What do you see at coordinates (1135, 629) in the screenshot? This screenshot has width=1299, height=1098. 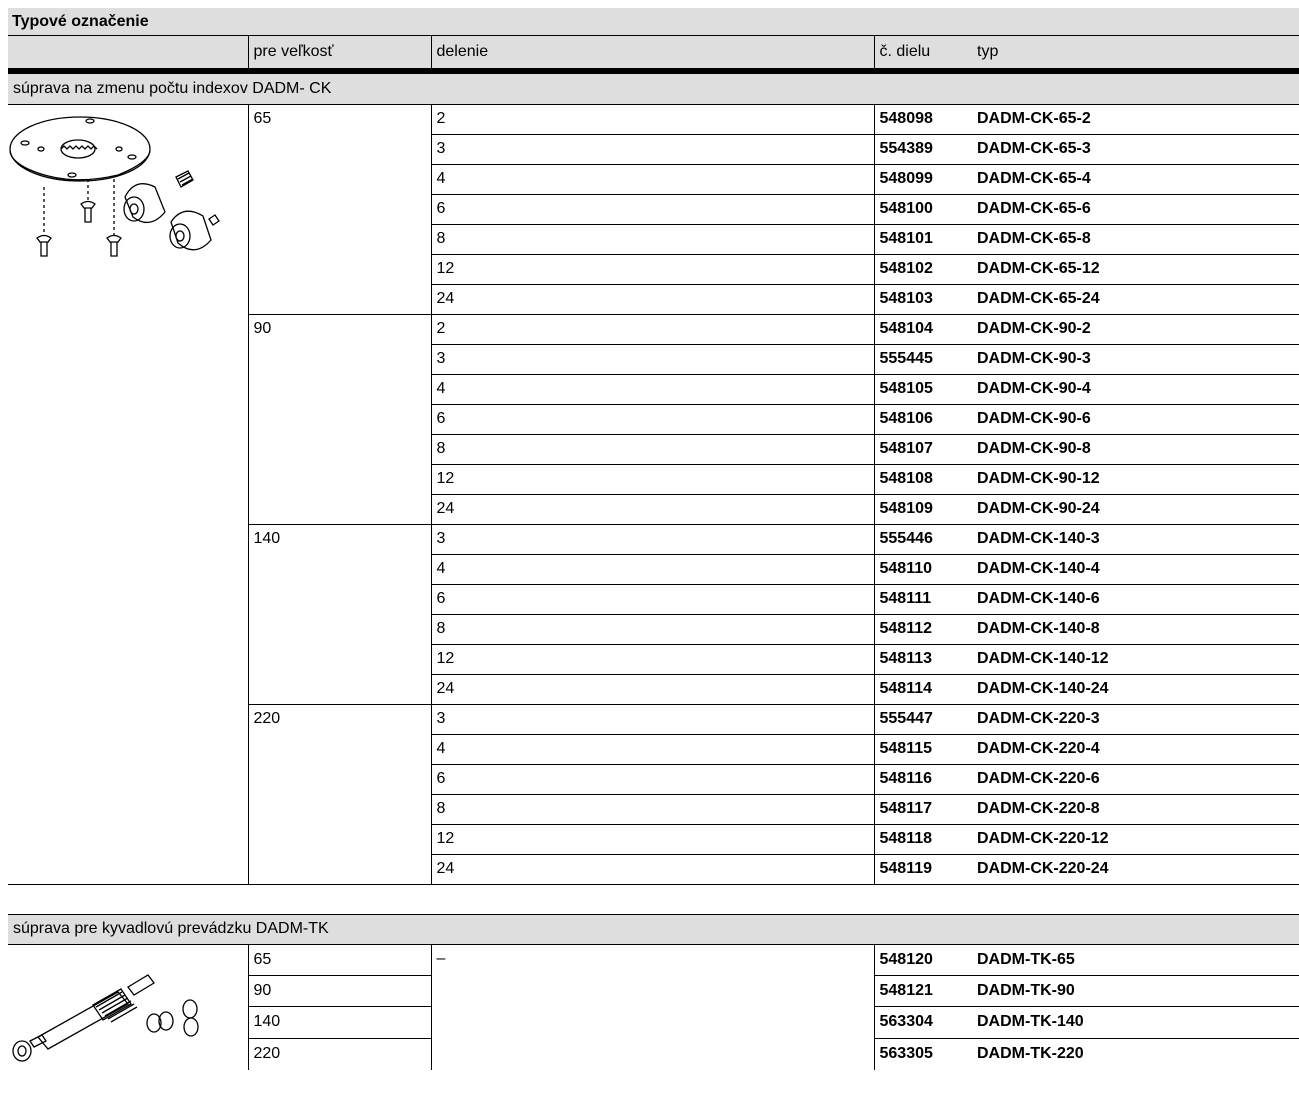 I see `type-cell: DADM-CK-140-8` at bounding box center [1135, 629].